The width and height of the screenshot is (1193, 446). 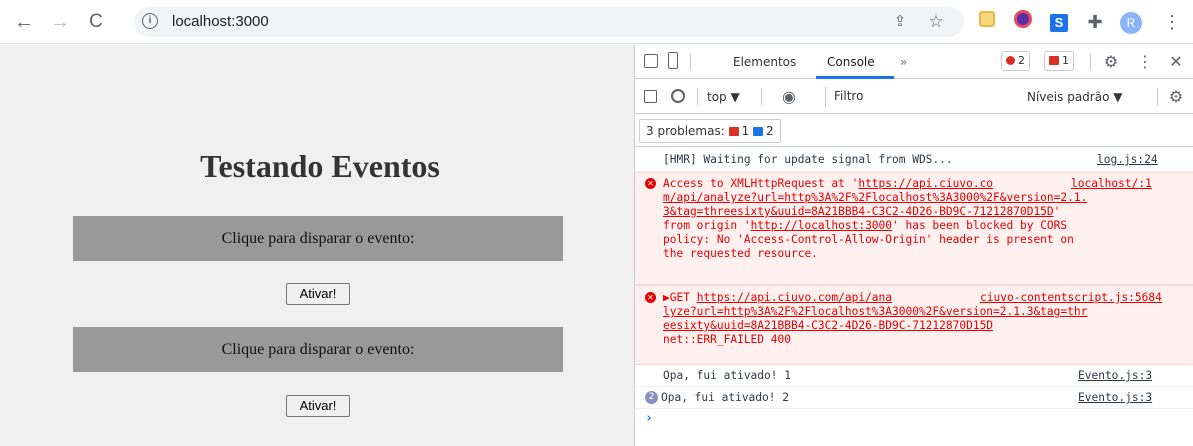 I want to click on console-message-log-1: Opa, fui ativado! 1 Evento.js:3, so click(x=914, y=376).